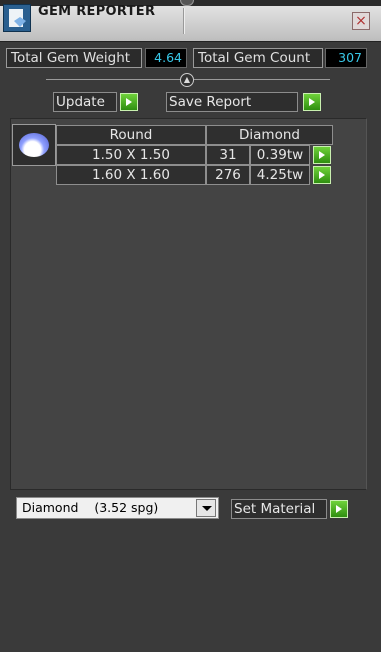 Image resolution: width=381 pixels, height=652 pixels. What do you see at coordinates (361, 21) in the screenshot?
I see `close-icon: ×` at bounding box center [361, 21].